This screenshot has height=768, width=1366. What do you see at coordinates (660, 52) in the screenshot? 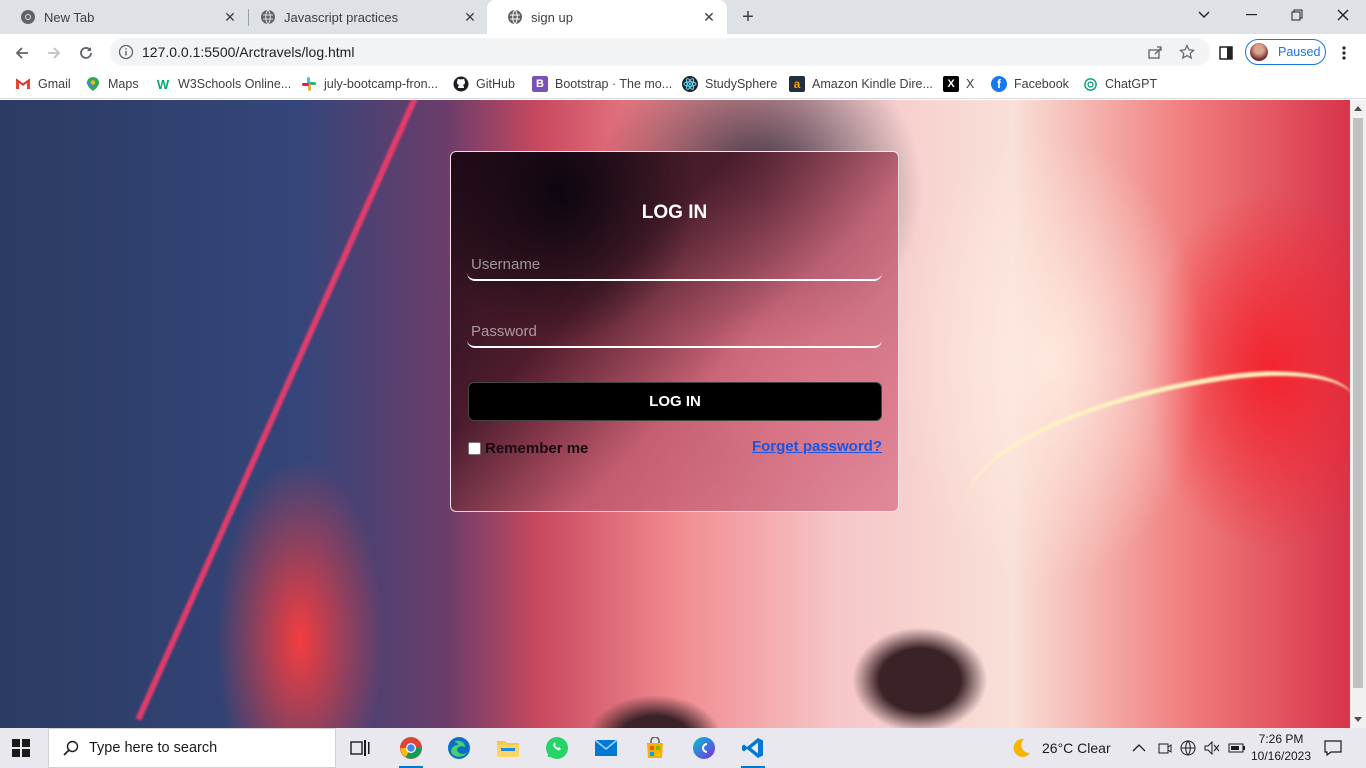
I see `address-bar: 127.0.0.1:5500/Arctravels/log.html` at bounding box center [660, 52].